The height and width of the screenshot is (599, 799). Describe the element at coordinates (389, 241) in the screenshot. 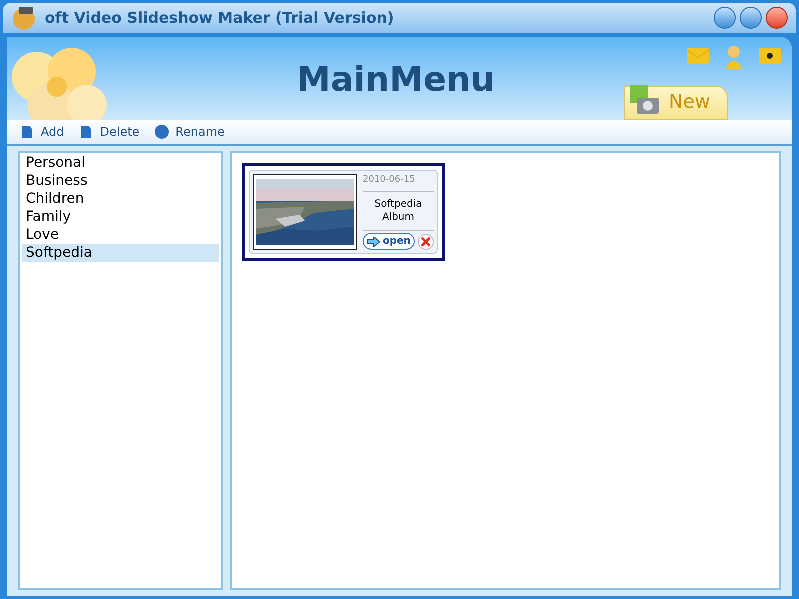

I see `open-button: open` at that location.